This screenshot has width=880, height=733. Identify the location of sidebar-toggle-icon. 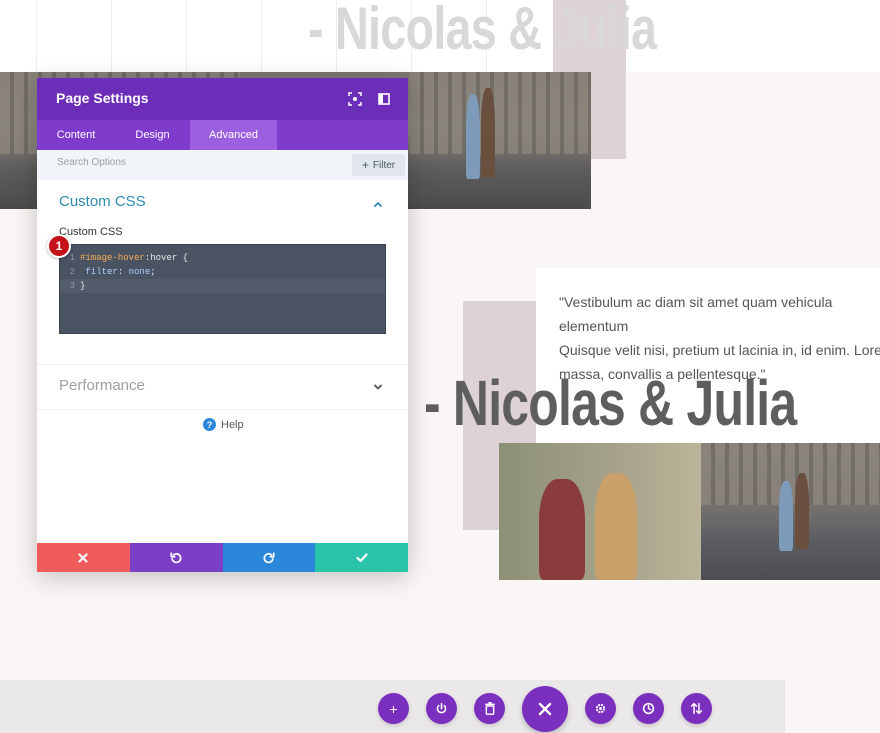
(384, 99).